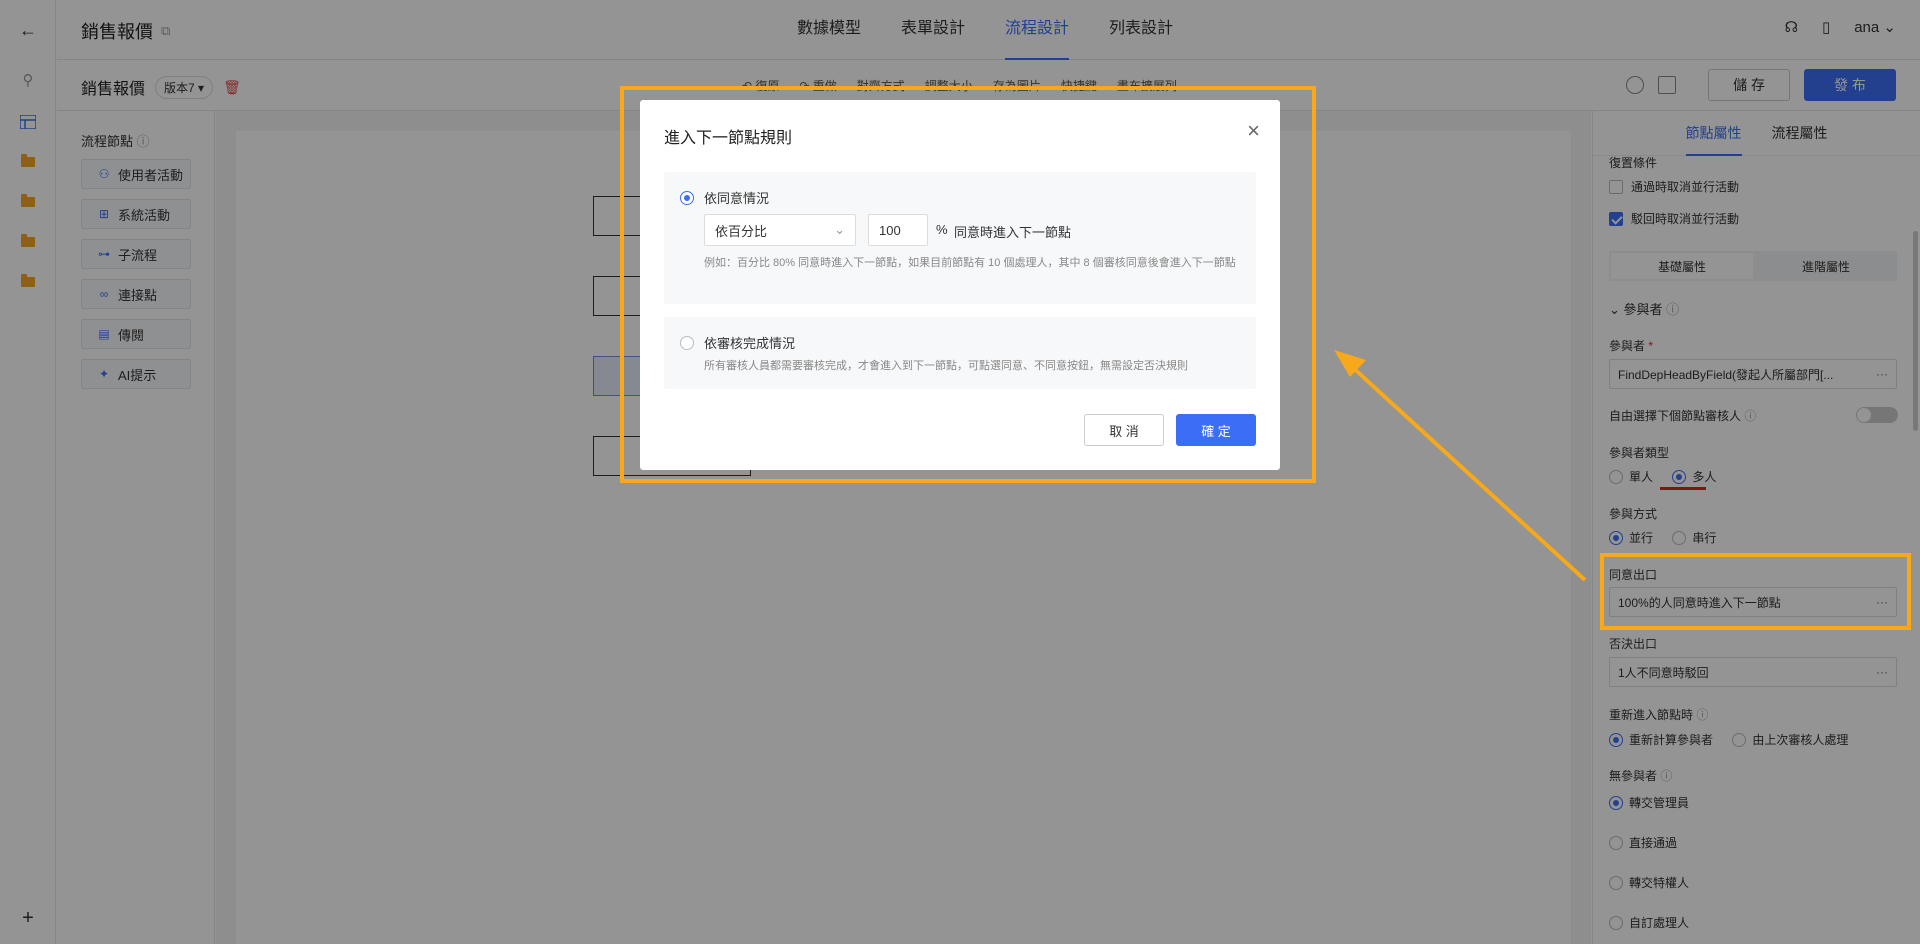  Describe the element at coordinates (1755, 591) in the screenshot. I see `annotation-agree-exit-highlight` at that location.